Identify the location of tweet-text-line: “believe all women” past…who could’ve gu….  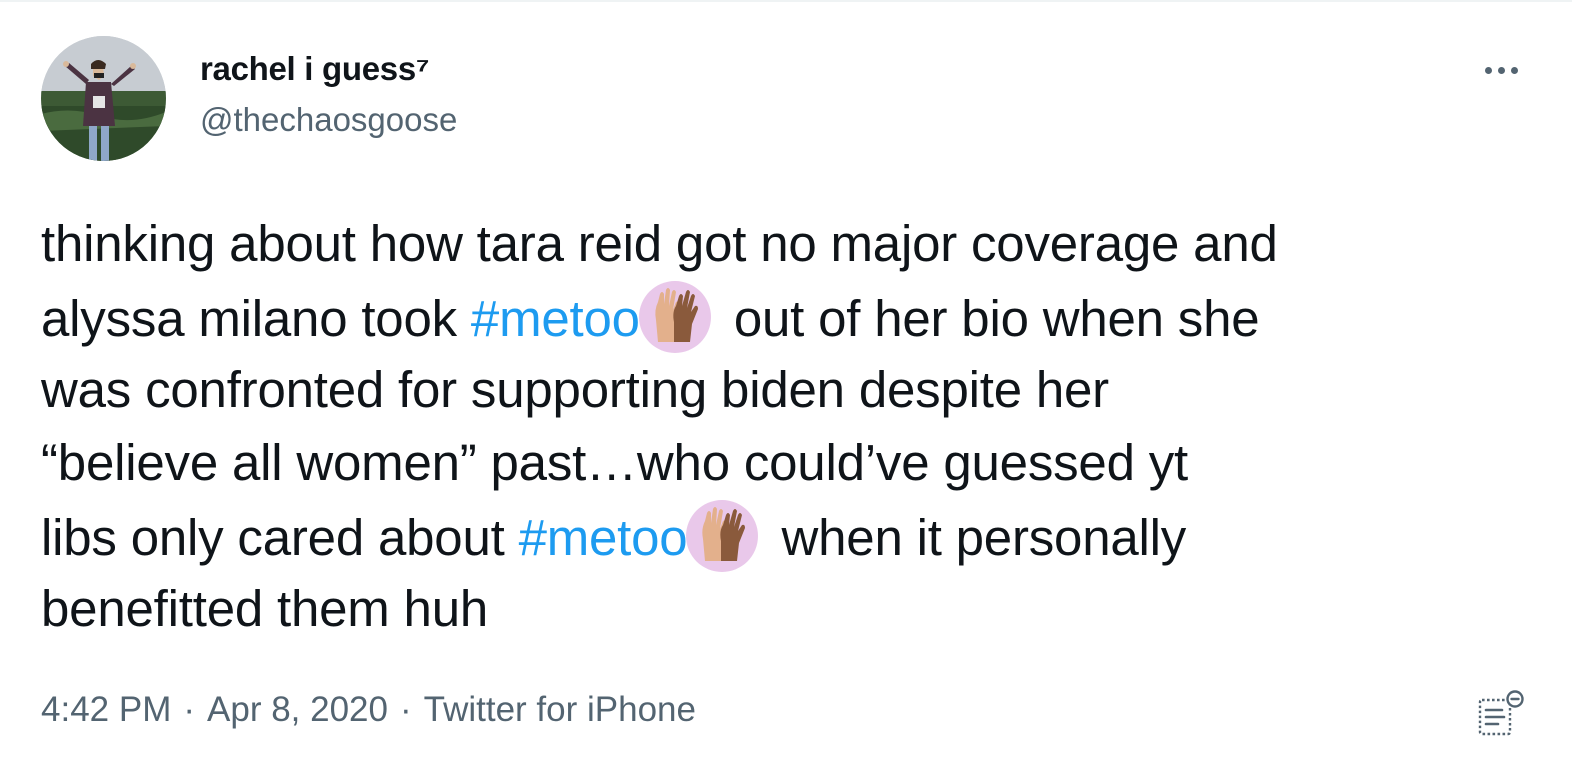
(791, 462).